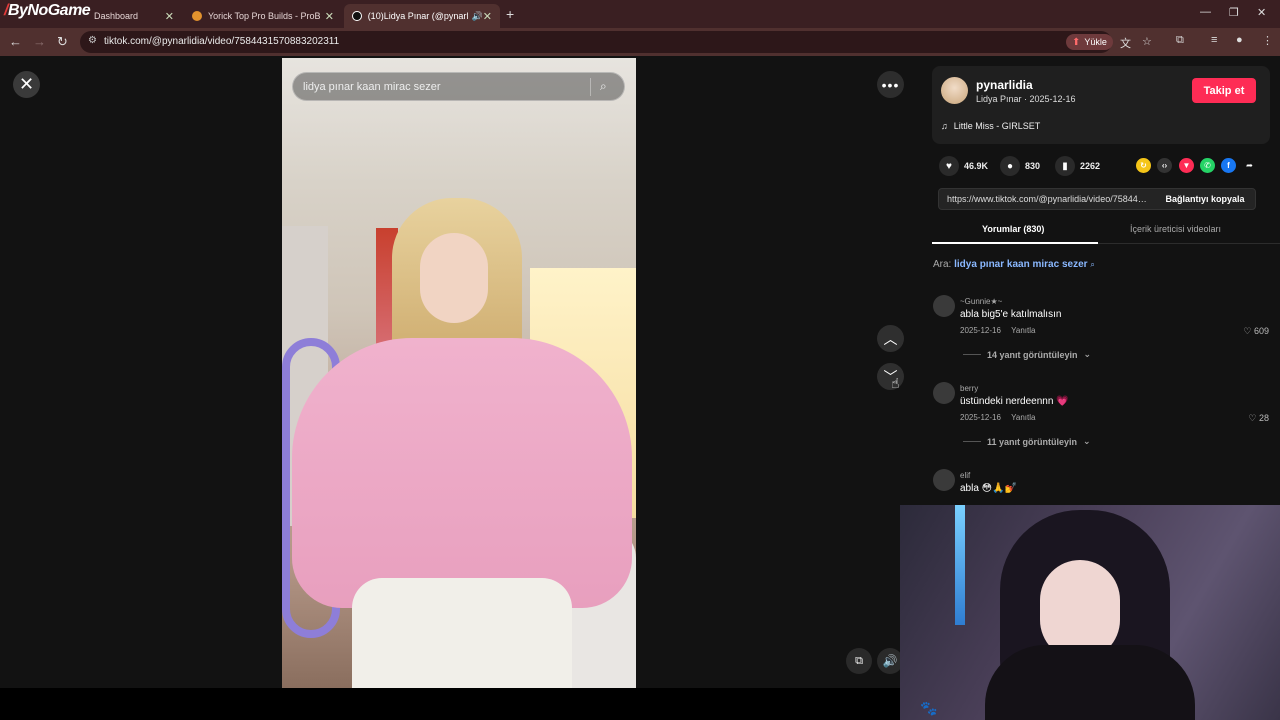 This screenshot has height=720, width=1280. Describe the element at coordinates (1032, 354) in the screenshot. I see `view-replies-label: 14 yanıt görüntüleyin` at that location.